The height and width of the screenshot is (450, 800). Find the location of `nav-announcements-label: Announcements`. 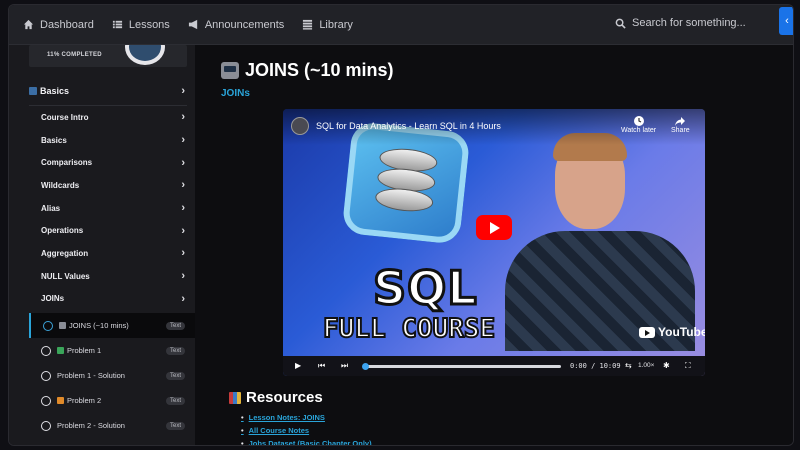

nav-announcements-label: Announcements is located at coordinates (244, 24).